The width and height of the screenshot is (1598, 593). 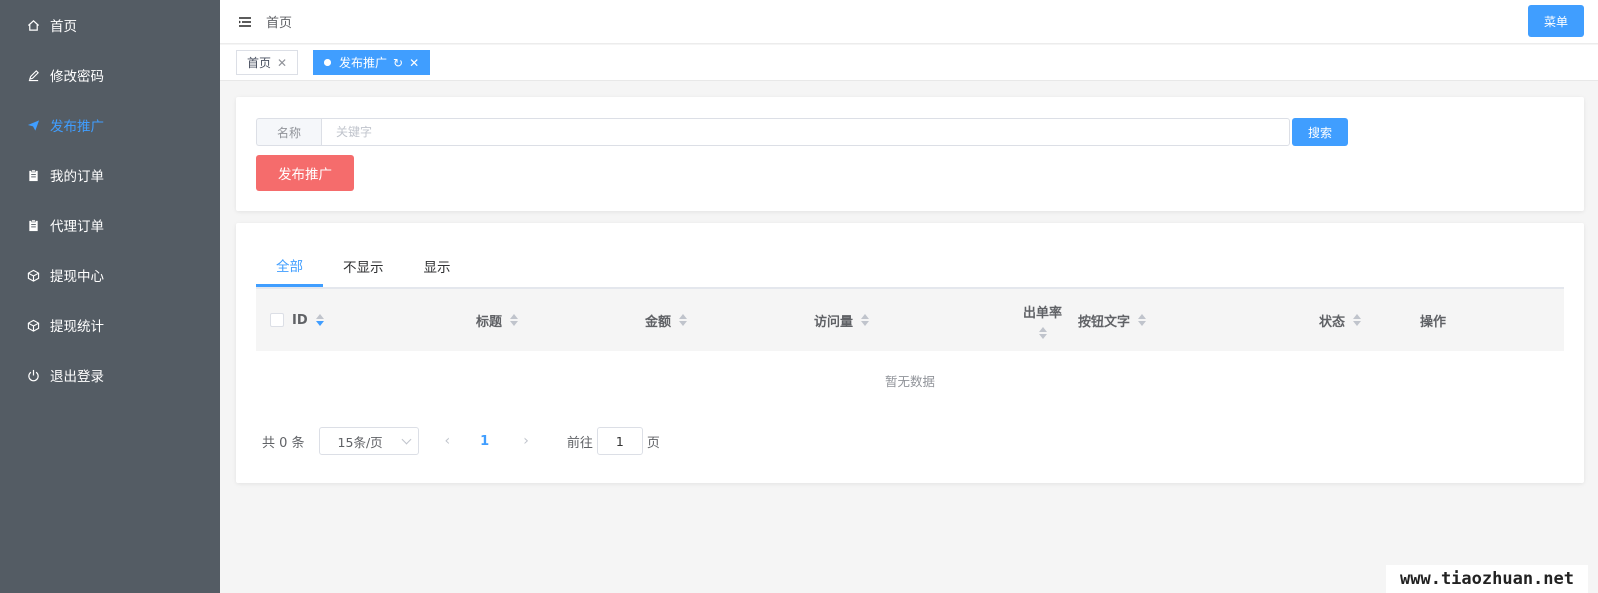 I want to click on column-button-text: 按钮文字, so click(x=1112, y=320).